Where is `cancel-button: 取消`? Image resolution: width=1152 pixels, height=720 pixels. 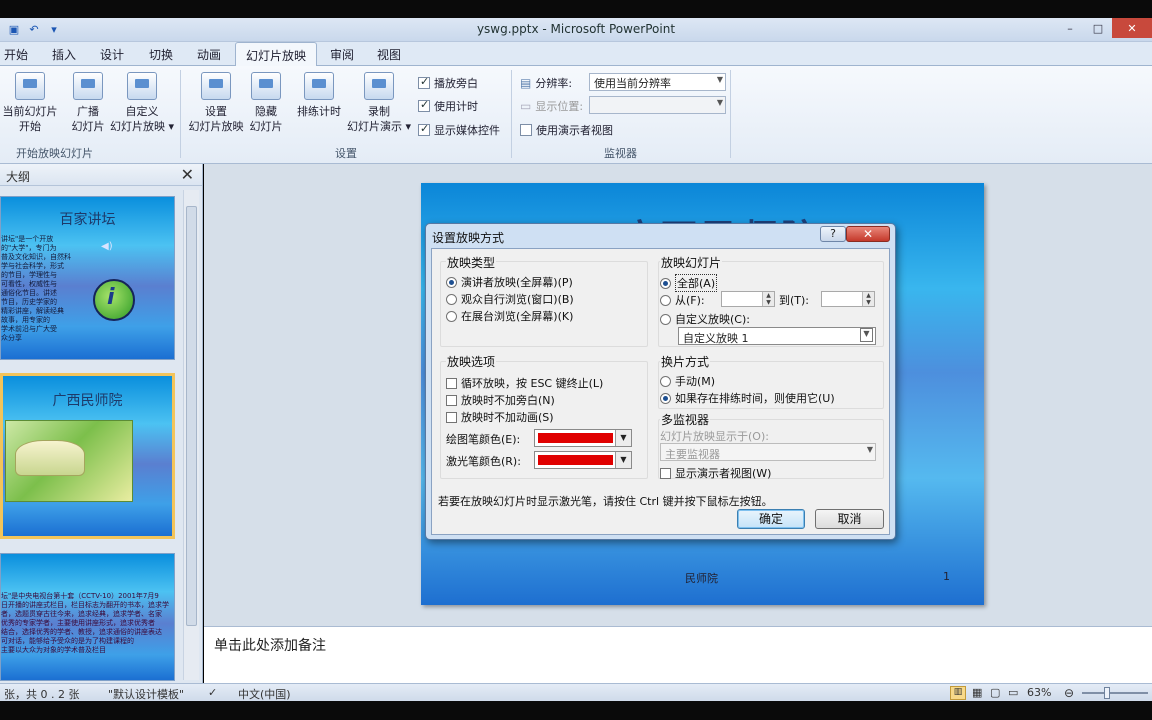
cancel-button: 取消 is located at coordinates (849, 519).